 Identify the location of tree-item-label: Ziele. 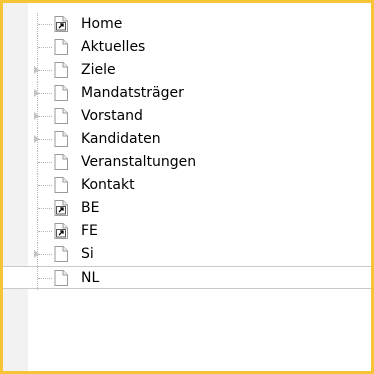
(98, 70).